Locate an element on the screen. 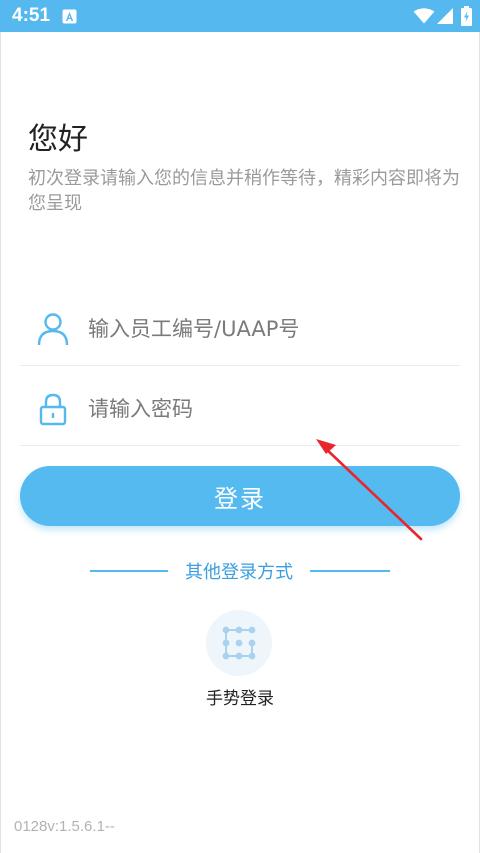 The height and width of the screenshot is (853, 480). status-time: 4:51 is located at coordinates (31, 15).